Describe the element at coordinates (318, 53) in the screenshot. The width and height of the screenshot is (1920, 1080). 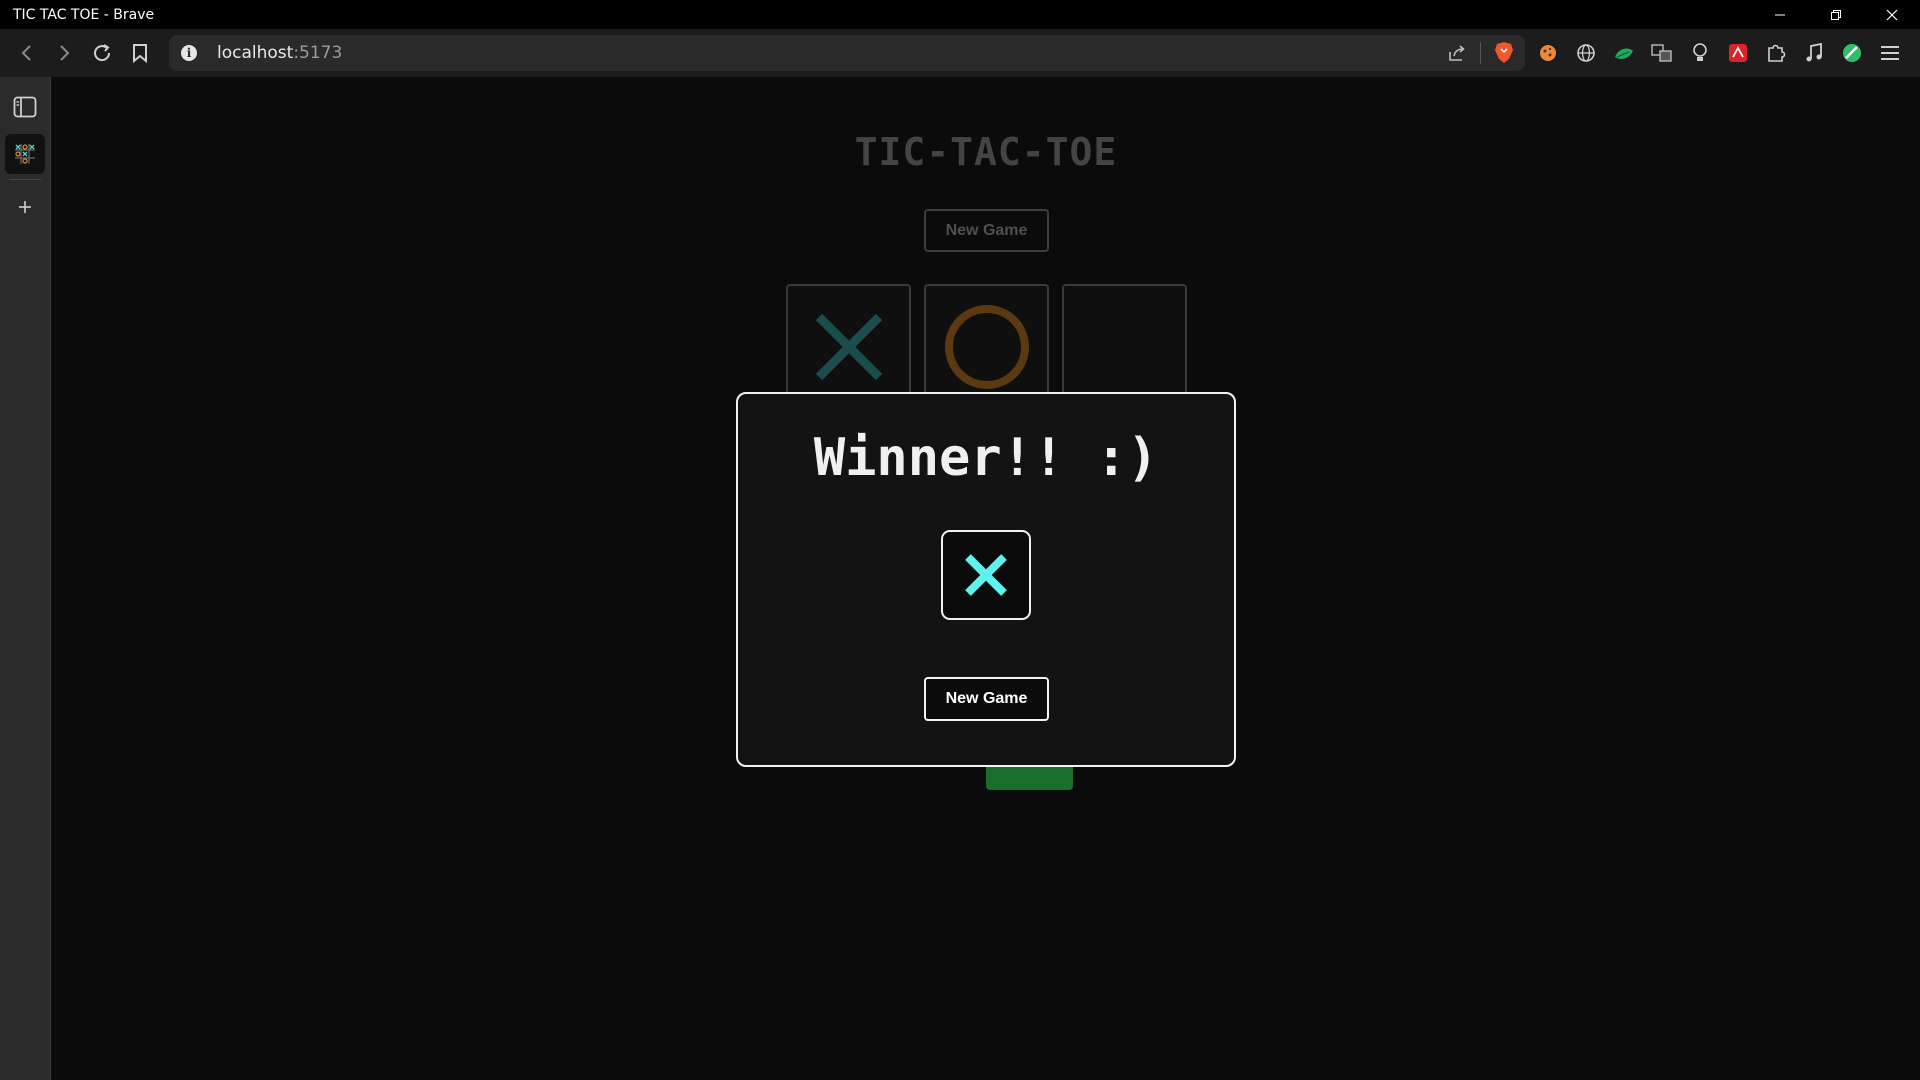
I see `url-port: :5173` at that location.